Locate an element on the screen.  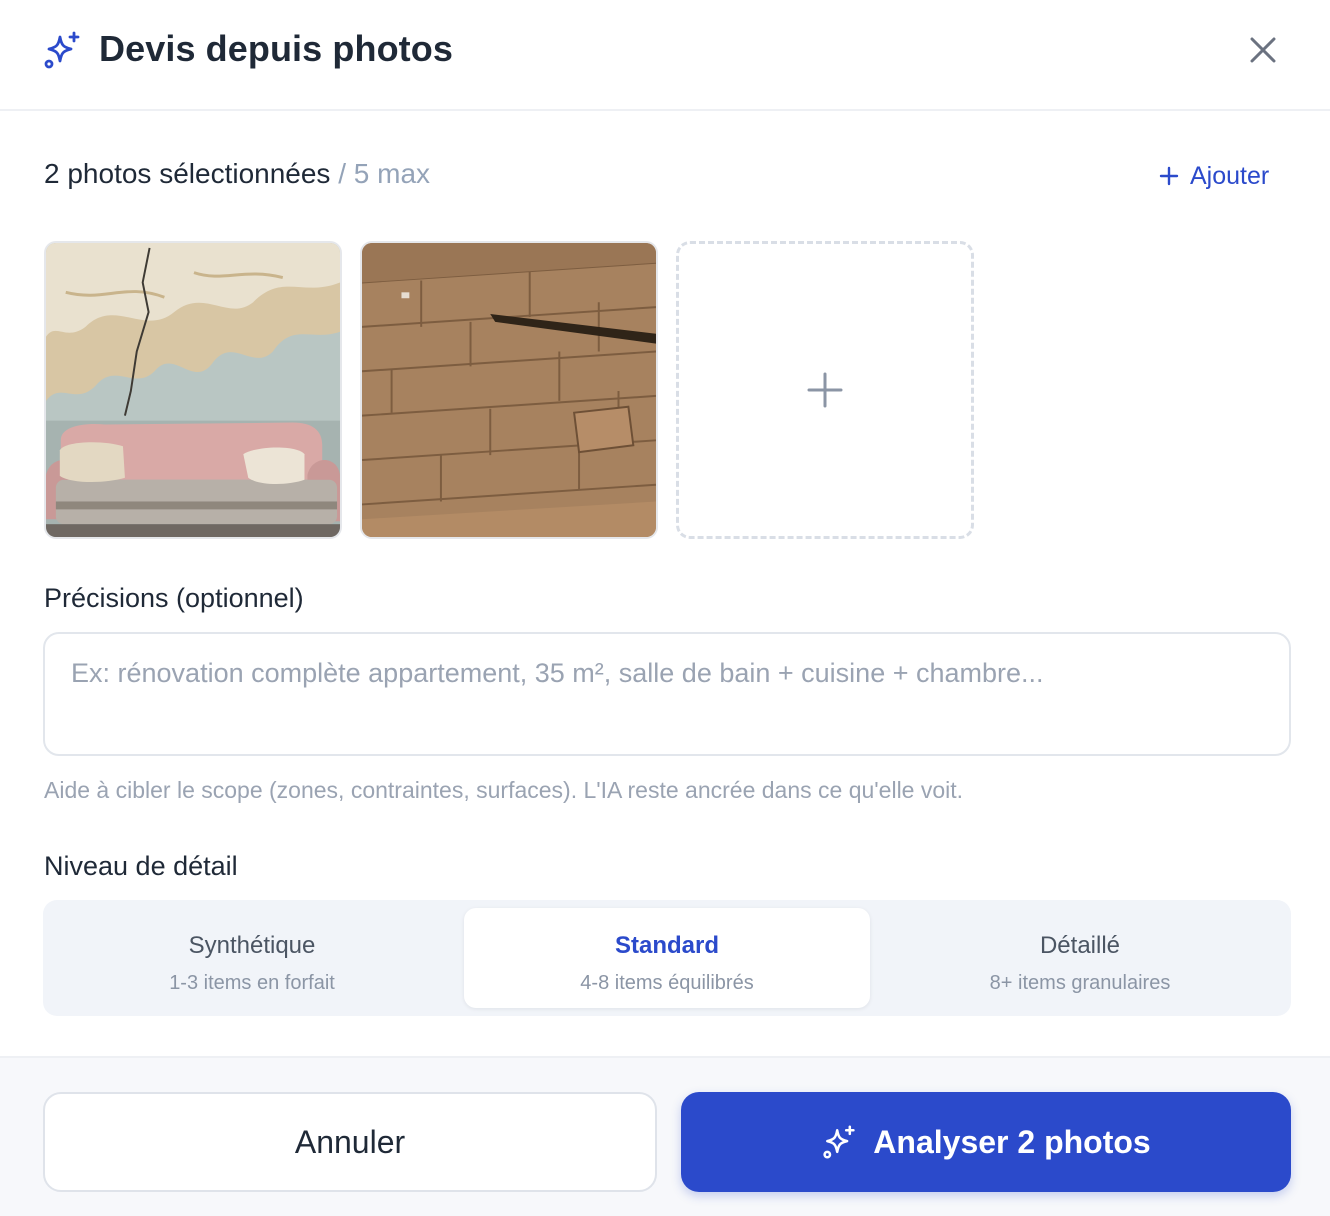
cancel-button: Annuler is located at coordinates (350, 1142).